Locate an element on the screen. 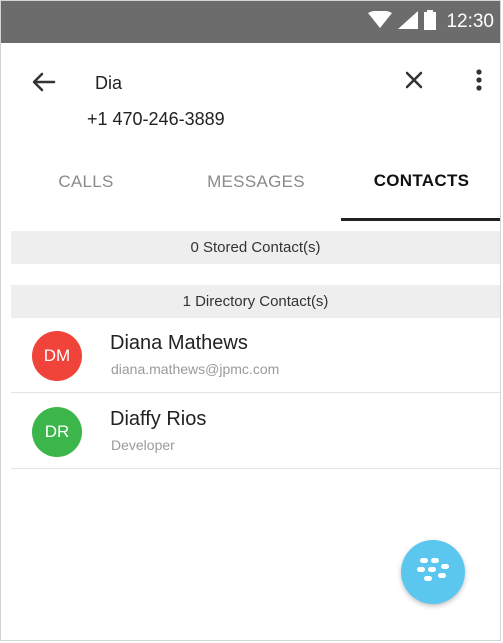 This screenshot has height=643, width=503. arrow-left-icon is located at coordinates (44, 84).